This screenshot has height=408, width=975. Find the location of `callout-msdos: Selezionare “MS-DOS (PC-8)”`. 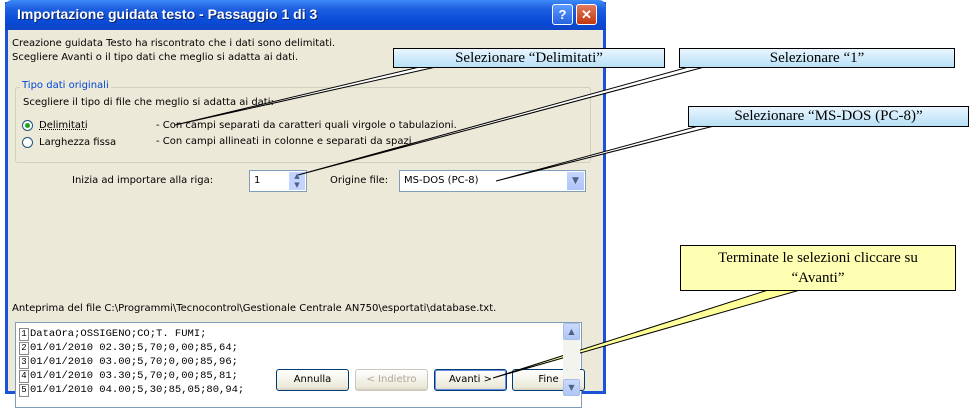

callout-msdos: Selezionare “MS-DOS (PC-8)” is located at coordinates (828, 116).